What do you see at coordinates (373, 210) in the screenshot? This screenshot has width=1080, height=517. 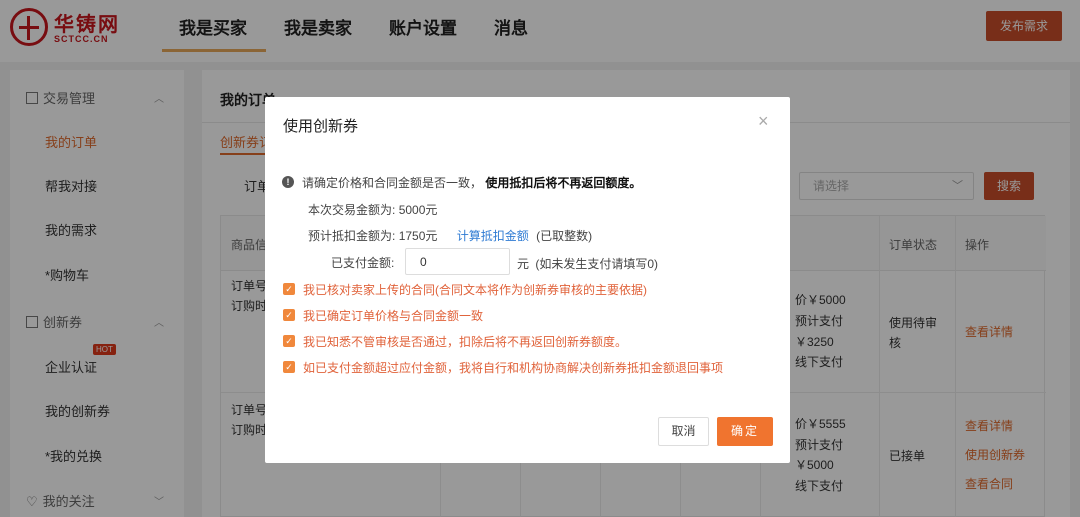 I see `trade-amount: 本次交易金额为: 5000元` at bounding box center [373, 210].